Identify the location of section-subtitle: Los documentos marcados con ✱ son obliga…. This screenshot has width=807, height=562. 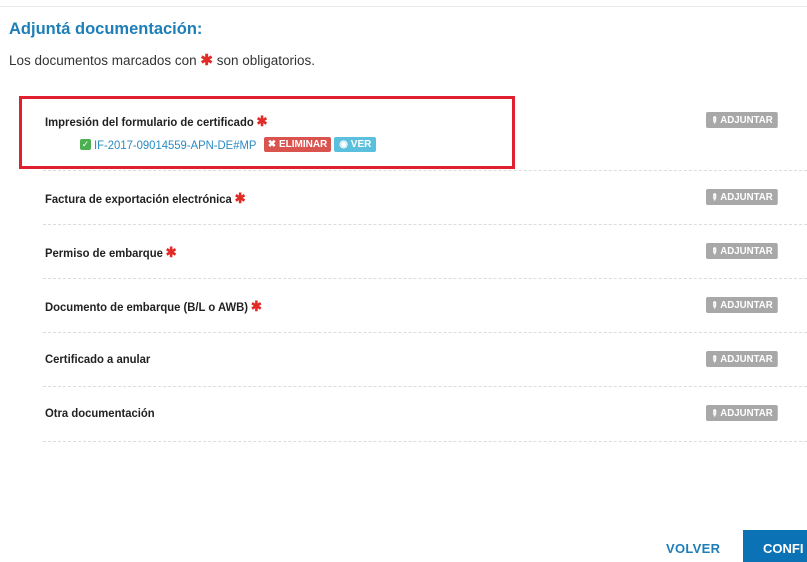
(162, 60).